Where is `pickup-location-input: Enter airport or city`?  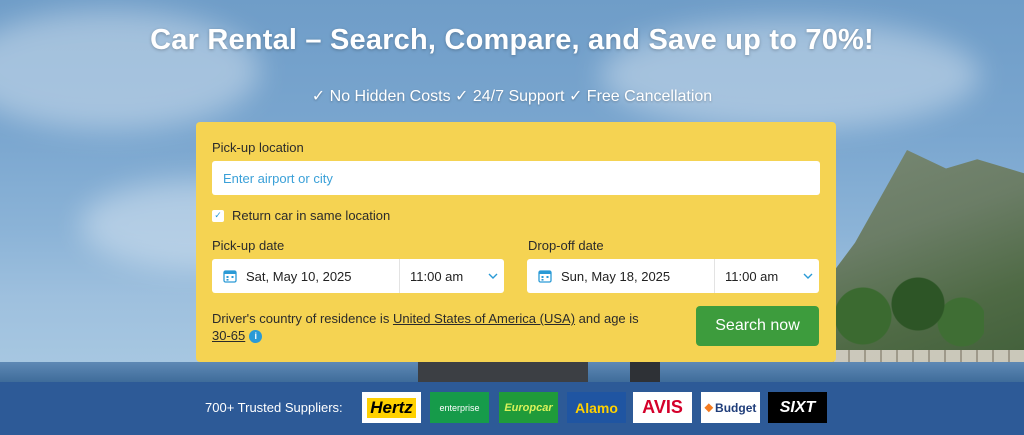 pickup-location-input: Enter airport or city is located at coordinates (516, 178).